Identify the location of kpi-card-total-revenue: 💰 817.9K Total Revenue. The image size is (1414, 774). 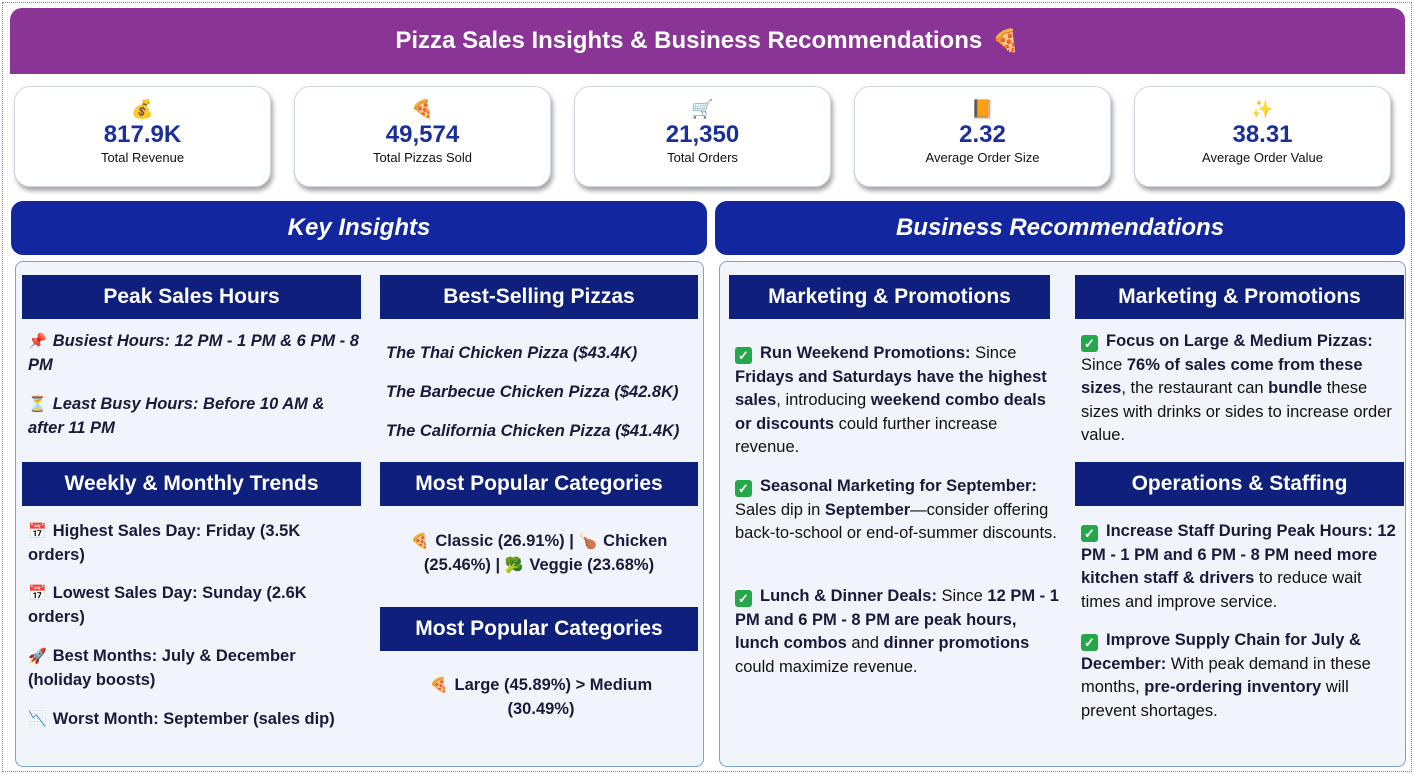
(142, 136).